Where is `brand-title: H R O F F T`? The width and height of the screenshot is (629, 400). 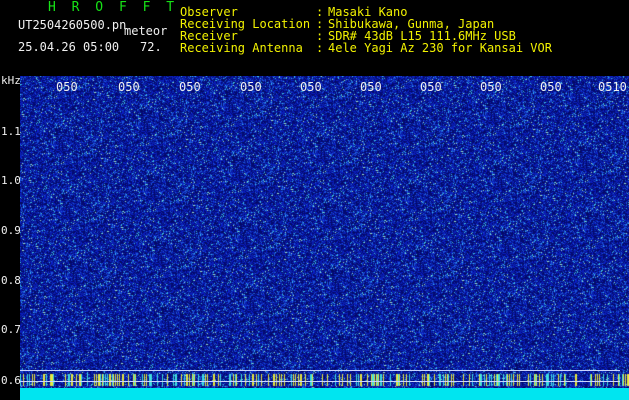
brand-title: H R O F F T is located at coordinates (113, 7).